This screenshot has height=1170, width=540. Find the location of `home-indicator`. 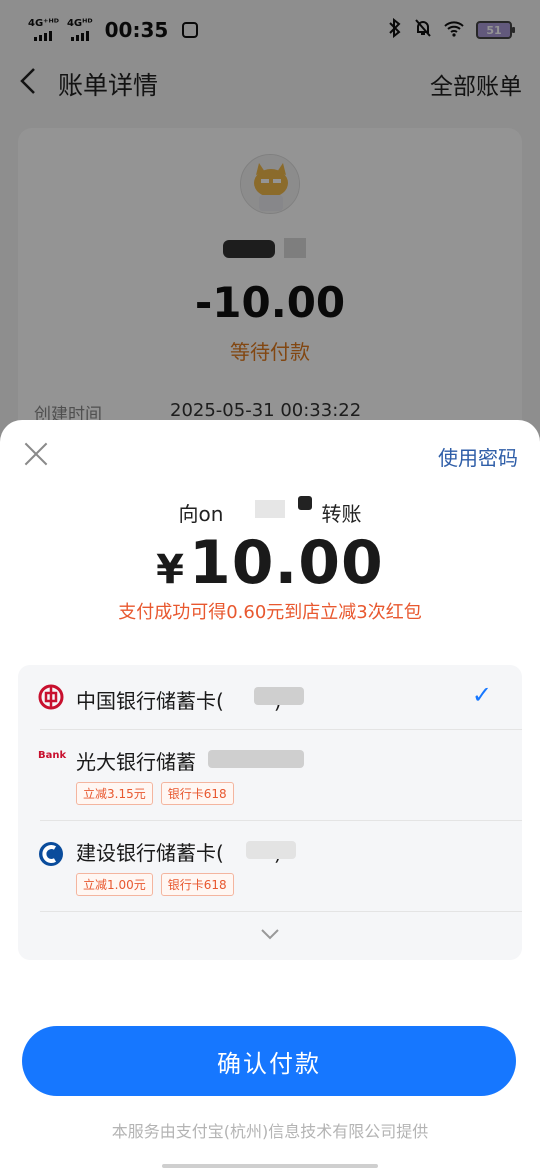

home-indicator is located at coordinates (270, 1166).